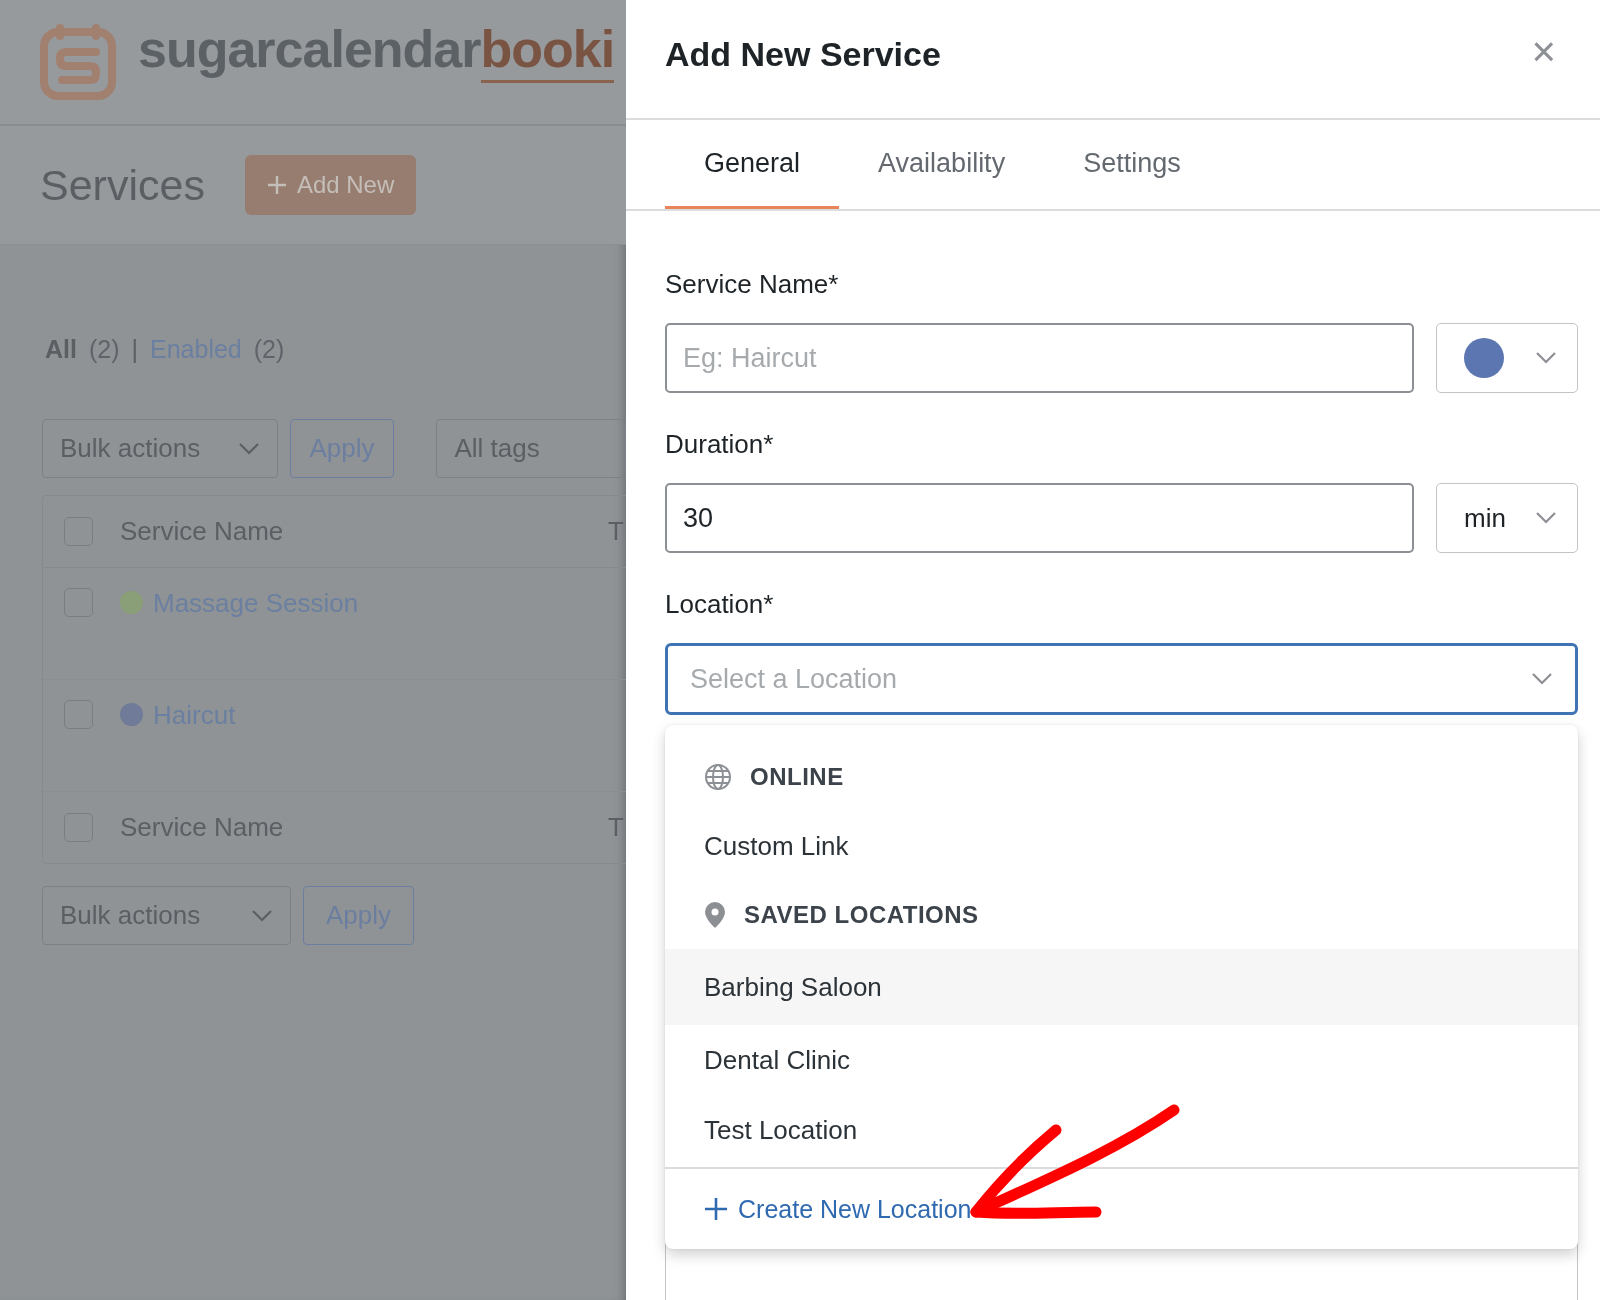 This screenshot has height=1300, width=1600. I want to click on location-option: Custom Link, so click(1121, 846).